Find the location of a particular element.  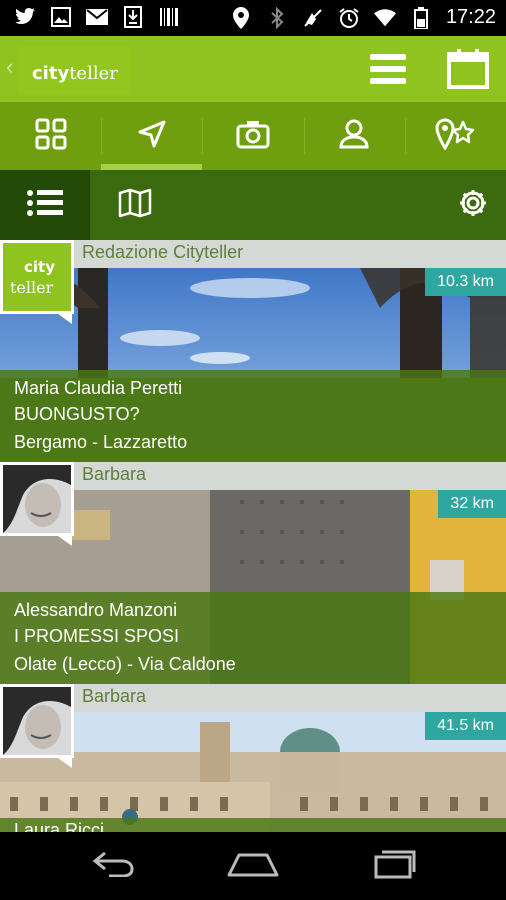

avatar: city teller is located at coordinates (38, 282).